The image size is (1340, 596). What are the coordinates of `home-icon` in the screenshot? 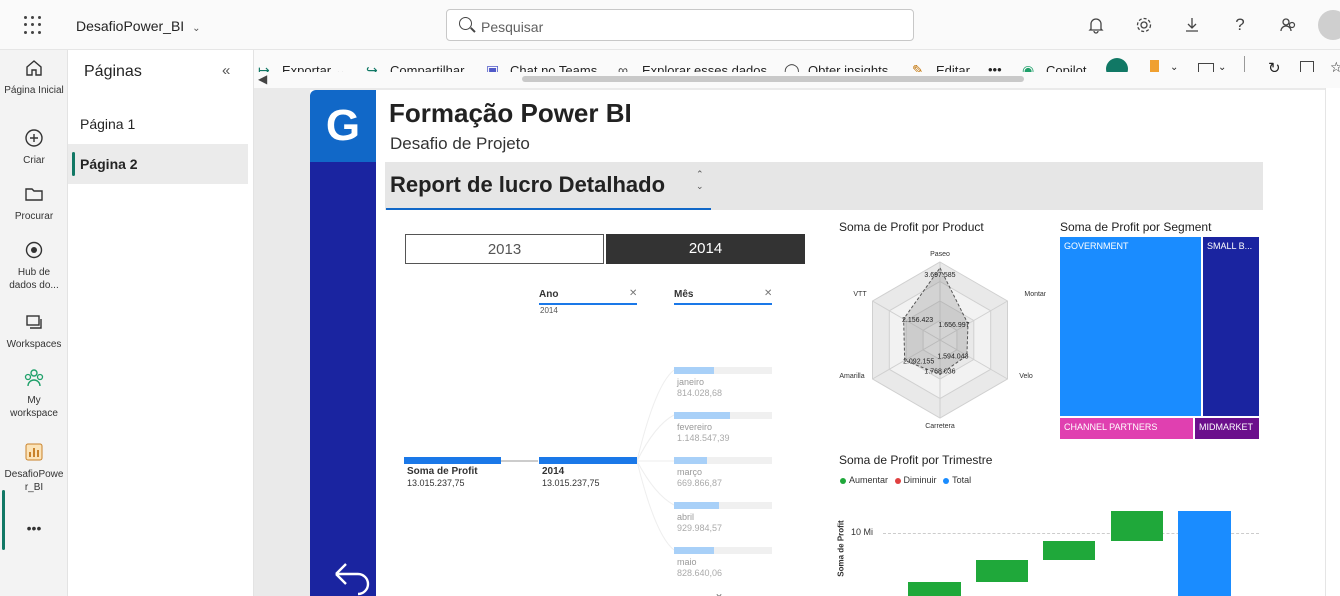 It's located at (34, 69).